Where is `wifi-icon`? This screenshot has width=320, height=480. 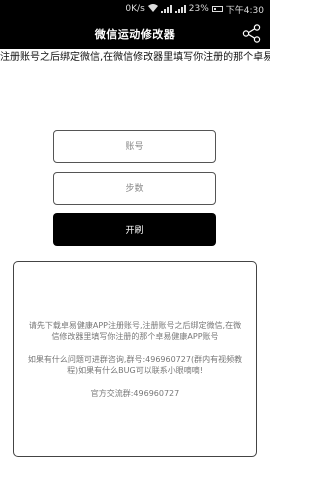
wifi-icon is located at coordinates (152, 9).